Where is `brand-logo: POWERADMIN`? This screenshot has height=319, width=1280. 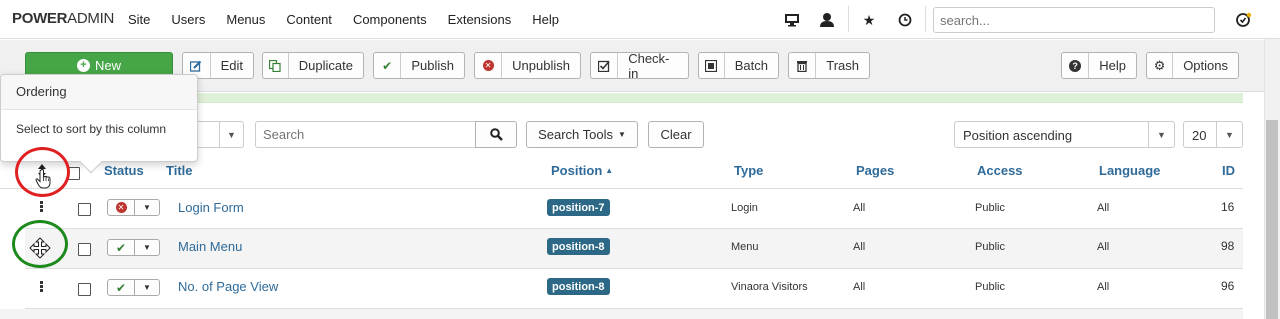 brand-logo: POWERADMIN is located at coordinates (63, 18).